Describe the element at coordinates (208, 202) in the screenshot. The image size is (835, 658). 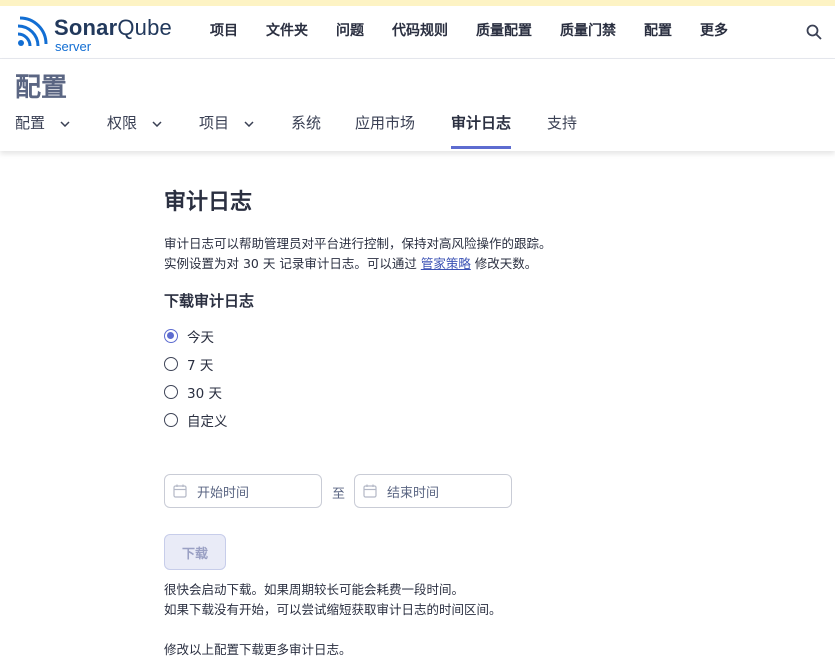
I see `section-title: 审计日志` at that location.